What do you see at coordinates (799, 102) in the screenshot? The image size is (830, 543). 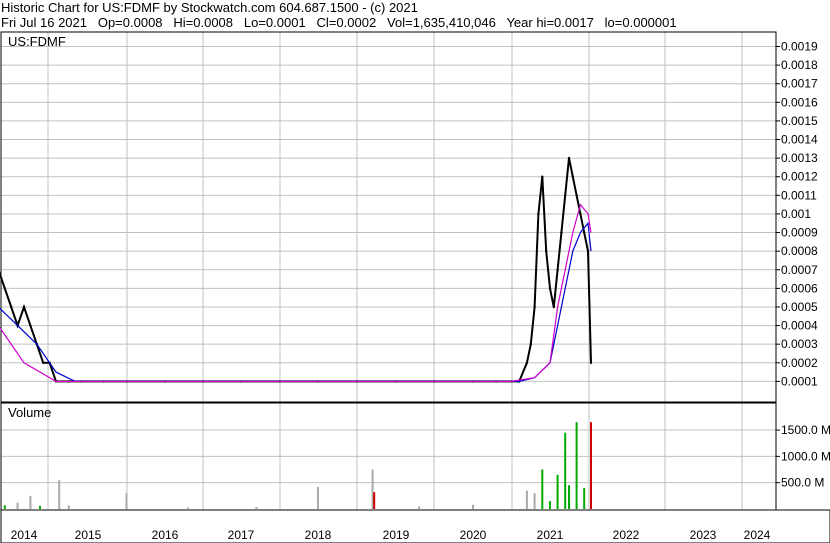 I see `price-tick-label: 0.0016` at bounding box center [799, 102].